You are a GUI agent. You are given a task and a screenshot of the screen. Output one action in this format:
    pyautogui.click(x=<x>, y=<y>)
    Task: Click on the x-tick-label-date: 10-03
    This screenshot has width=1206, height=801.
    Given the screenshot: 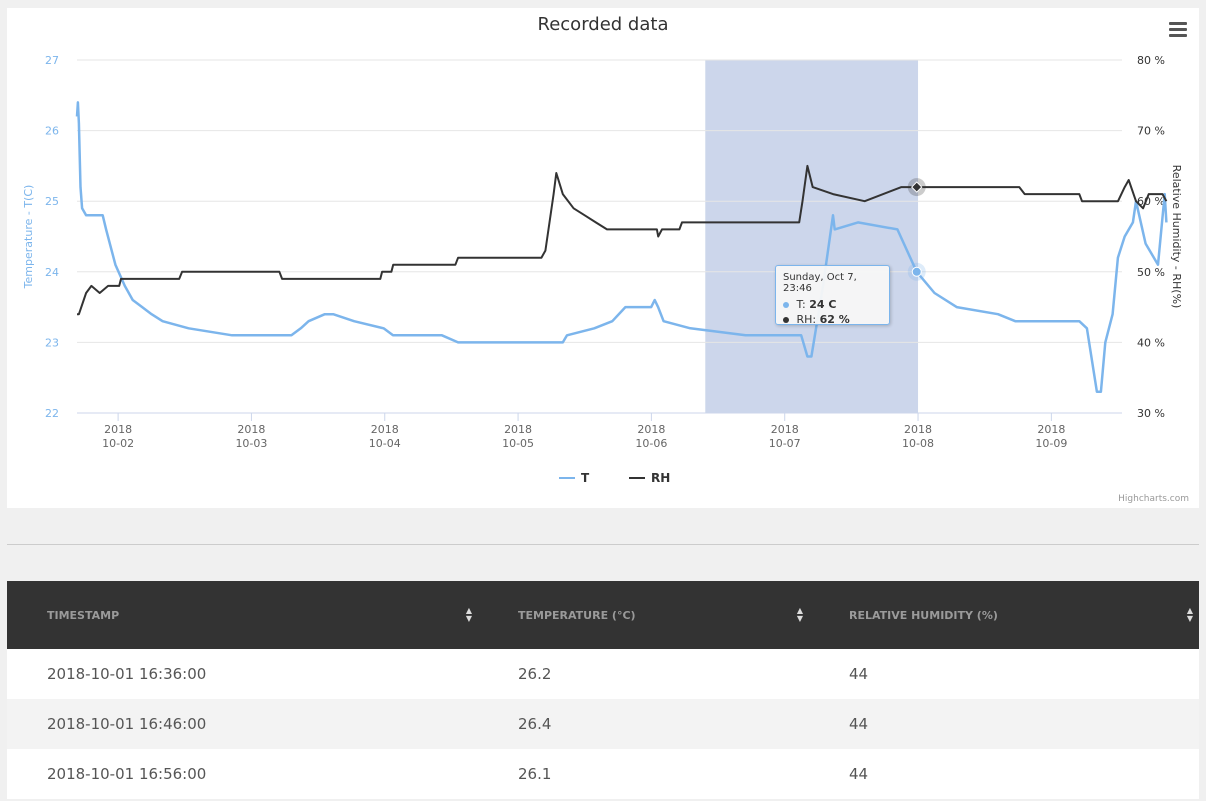 What is the action you would take?
    pyautogui.click(x=251, y=443)
    